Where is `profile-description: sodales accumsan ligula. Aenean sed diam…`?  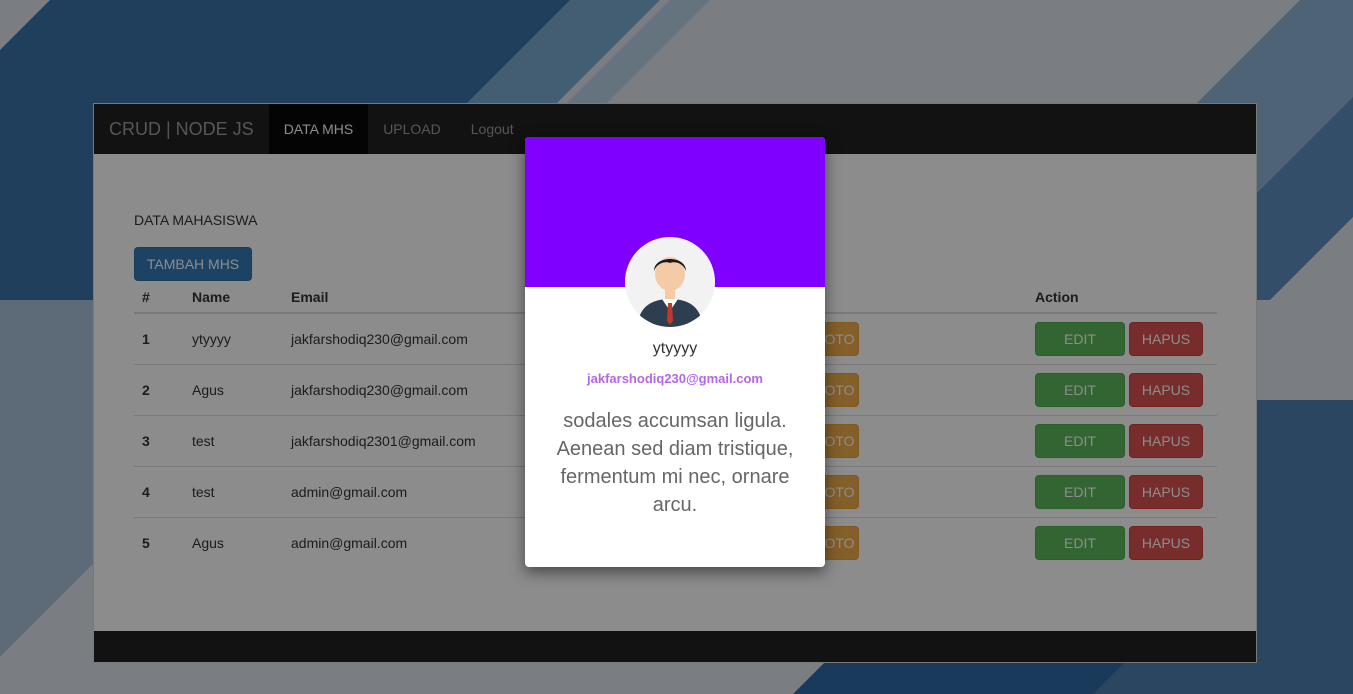
profile-description: sodales accumsan ligula. Aenean sed diam… is located at coordinates (675, 463).